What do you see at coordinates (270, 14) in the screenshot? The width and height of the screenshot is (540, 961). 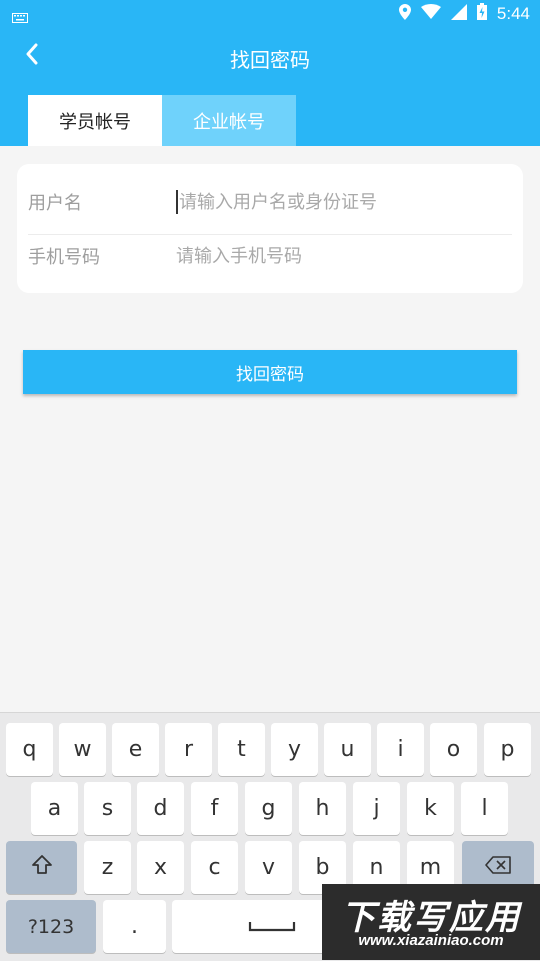 I see `status-bar: 5:44` at bounding box center [270, 14].